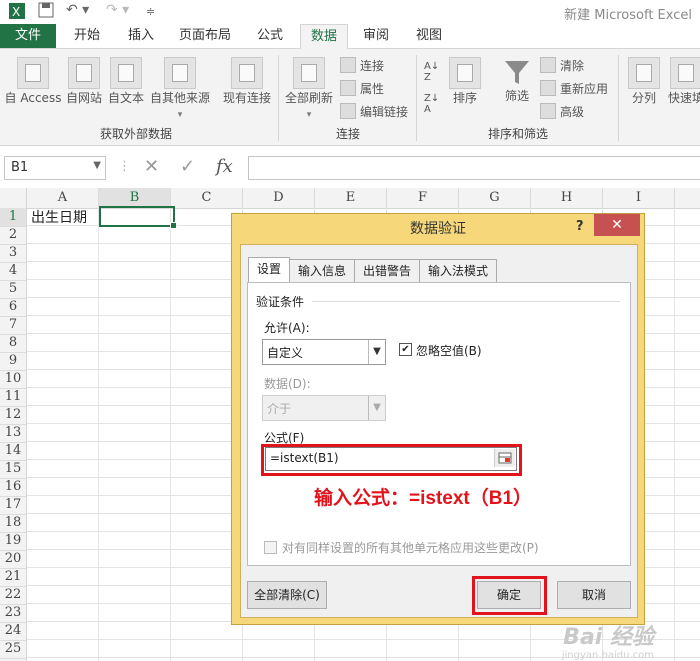 This screenshot has width=700, height=661. What do you see at coordinates (324, 352) in the screenshot?
I see `allow-select: 自定义 ▼` at bounding box center [324, 352].